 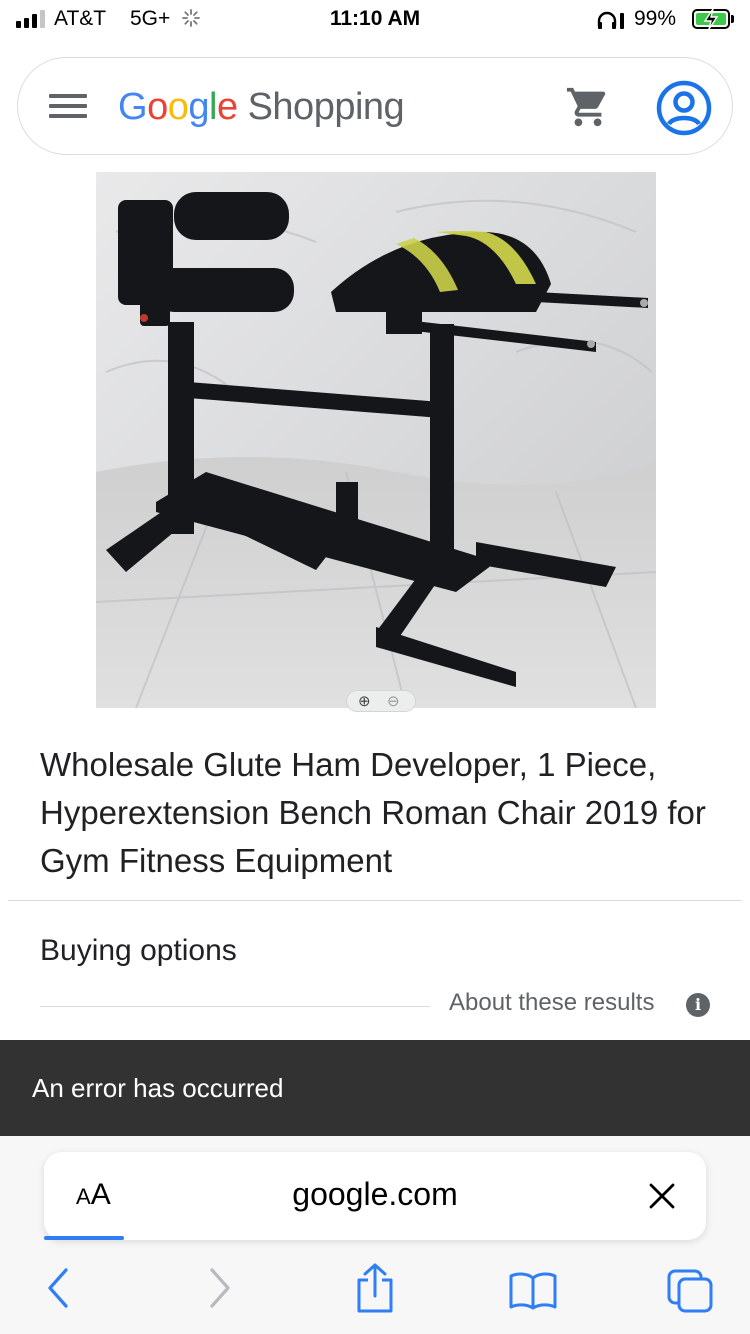 I want to click on status-bar: AT&T 5G+ 11:10 AM 99%, so click(x=375, y=22).